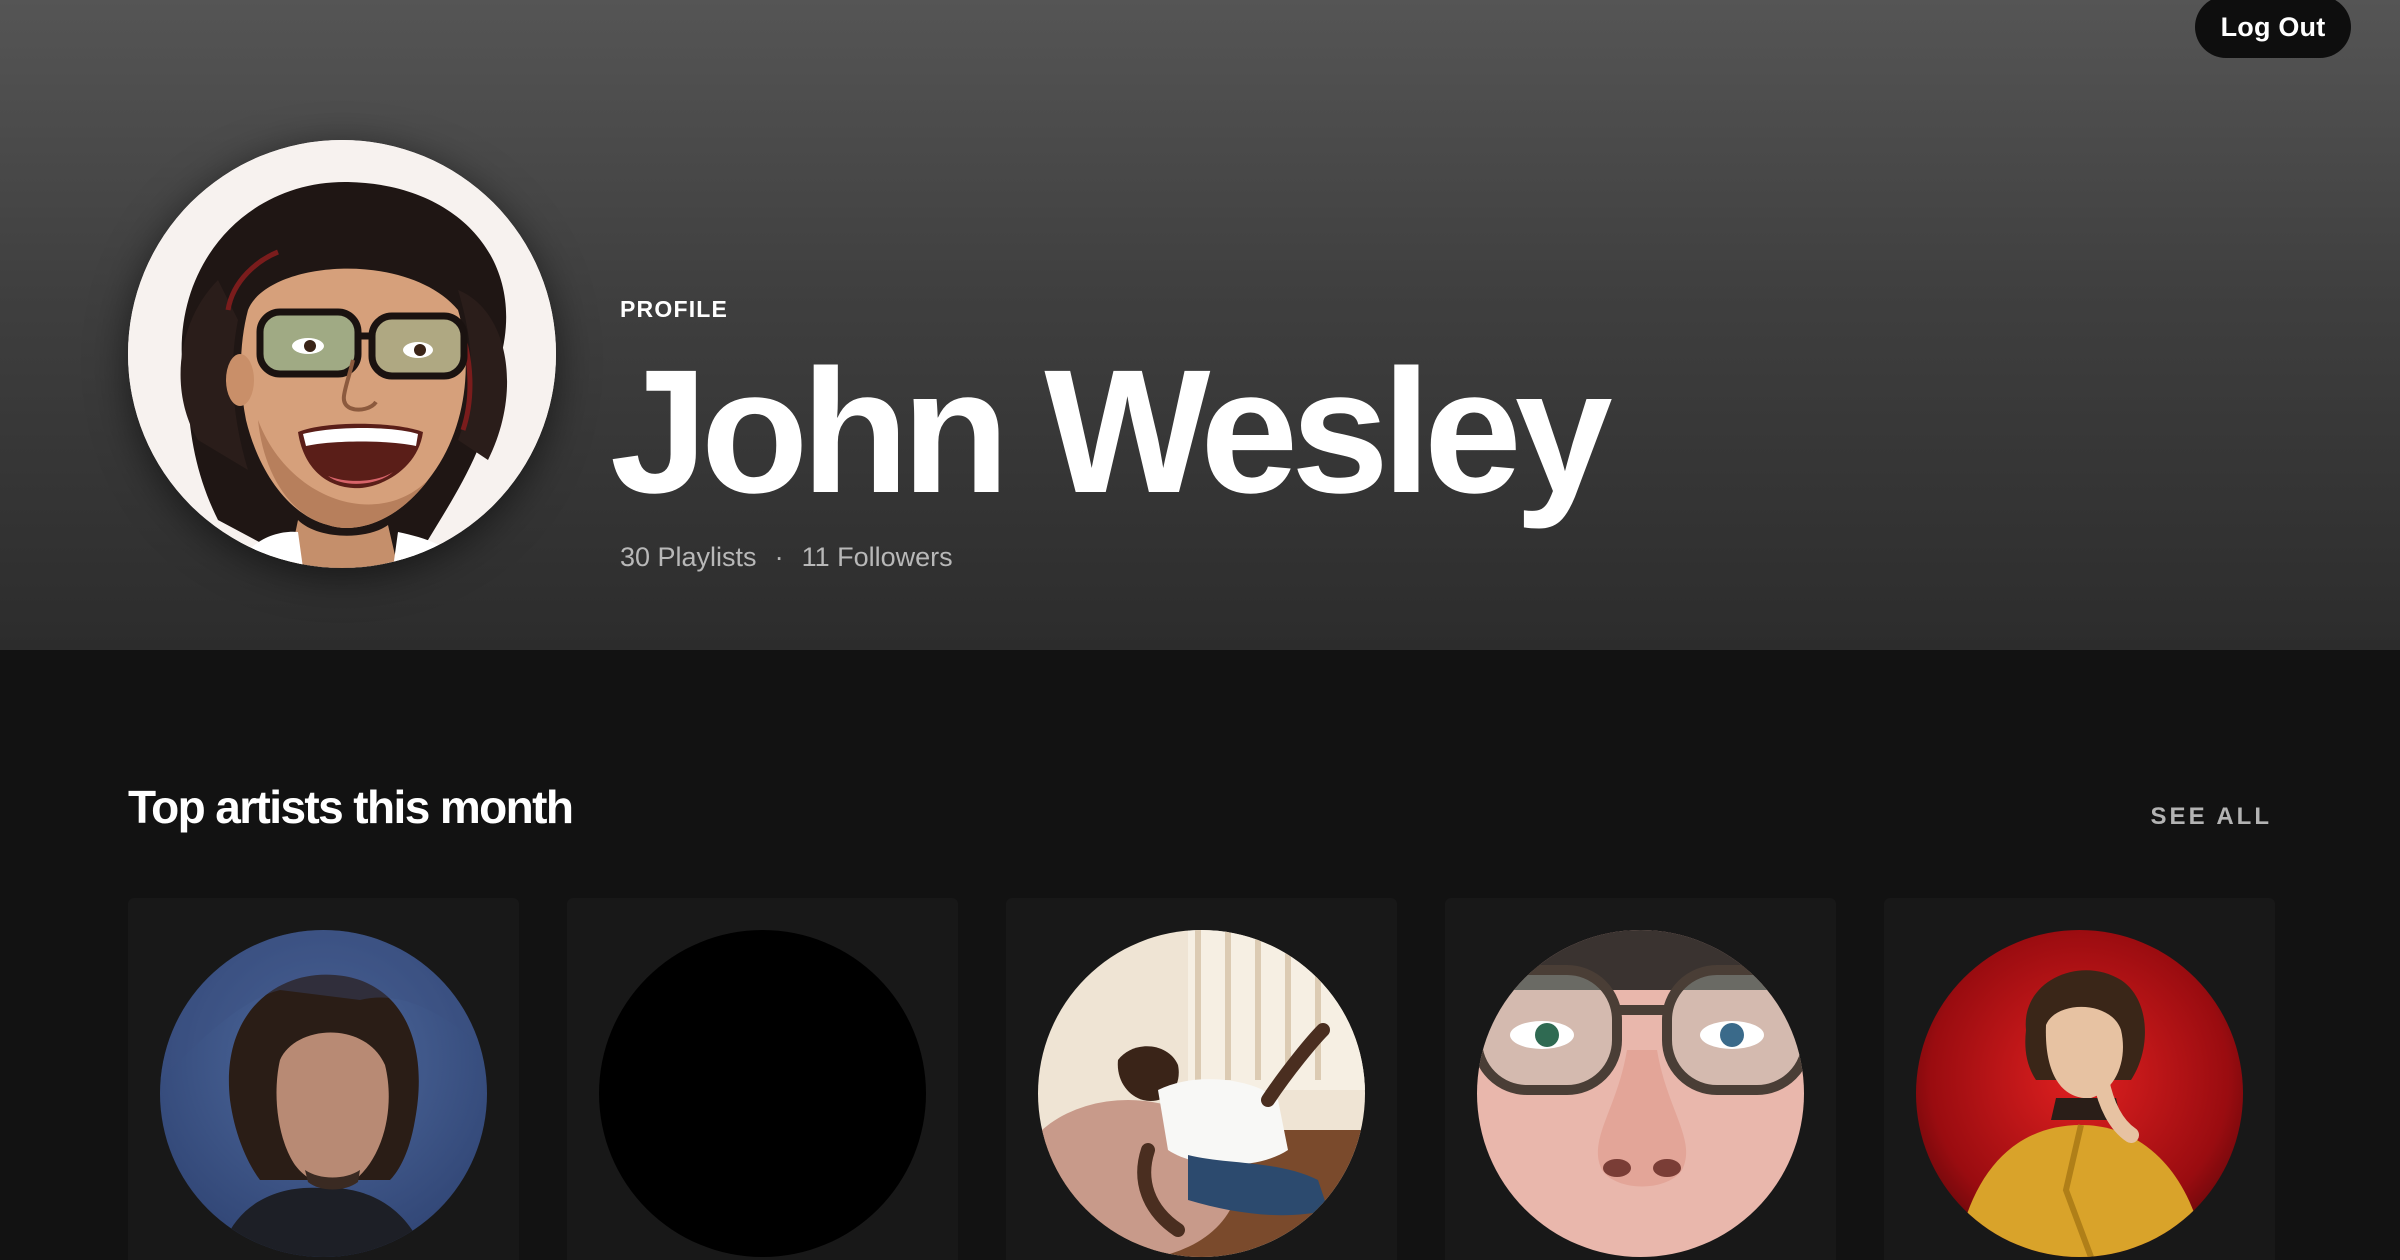 The image size is (2400, 1260). I want to click on profile-name: John Wesley, so click(1111, 432).